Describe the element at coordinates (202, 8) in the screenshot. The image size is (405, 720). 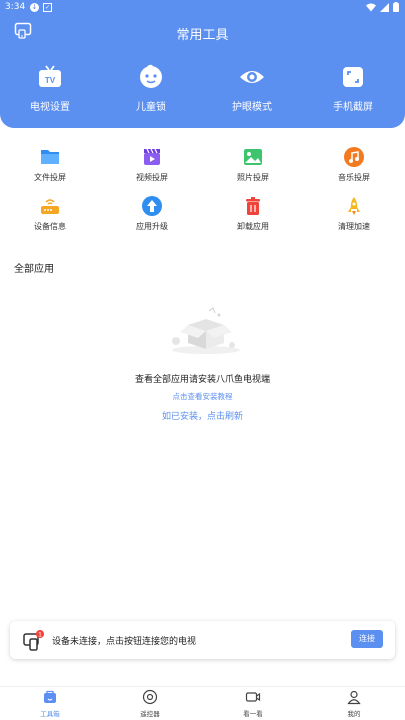
I see `status-bar: 3:34 ↓ ✓` at that location.